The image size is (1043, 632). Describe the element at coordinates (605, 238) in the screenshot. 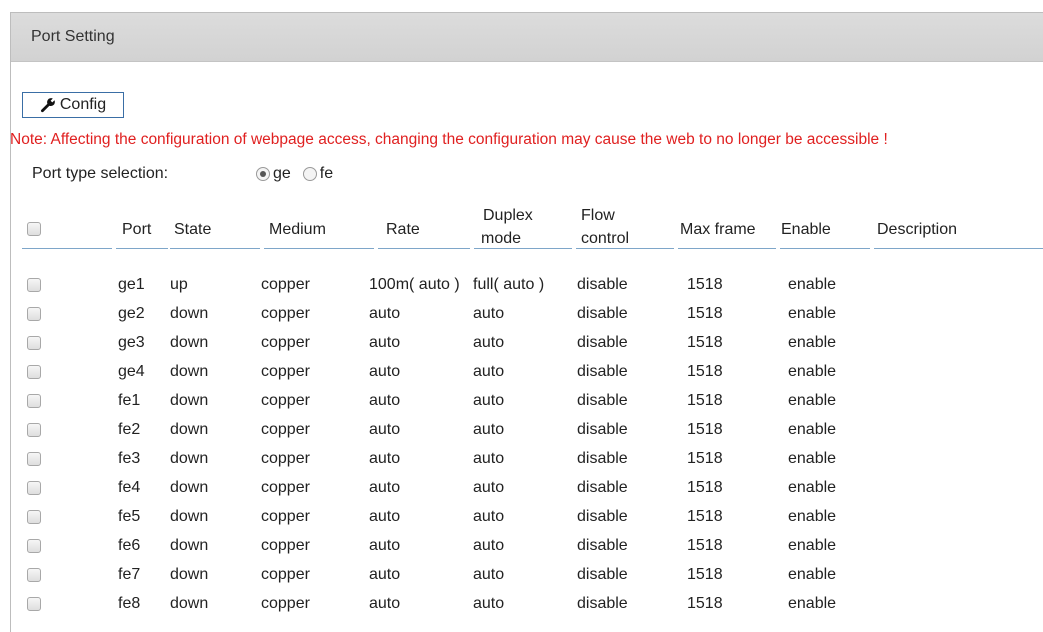

I see `column-header-flow-line2: control` at that location.